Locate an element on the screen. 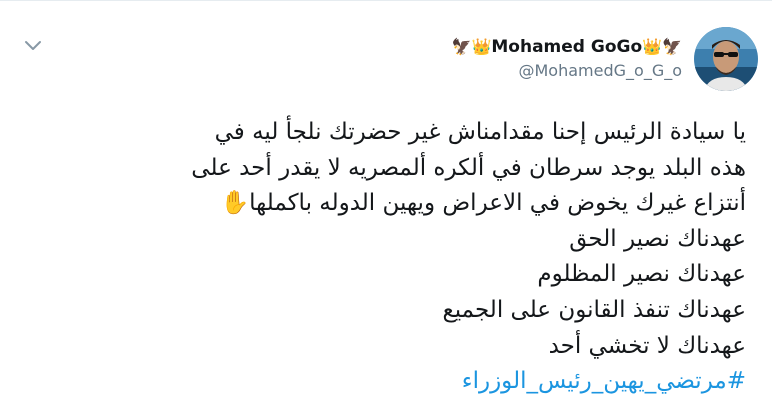 The width and height of the screenshot is (772, 414). author-name-text: Mohamed GoGo is located at coordinates (567, 47).